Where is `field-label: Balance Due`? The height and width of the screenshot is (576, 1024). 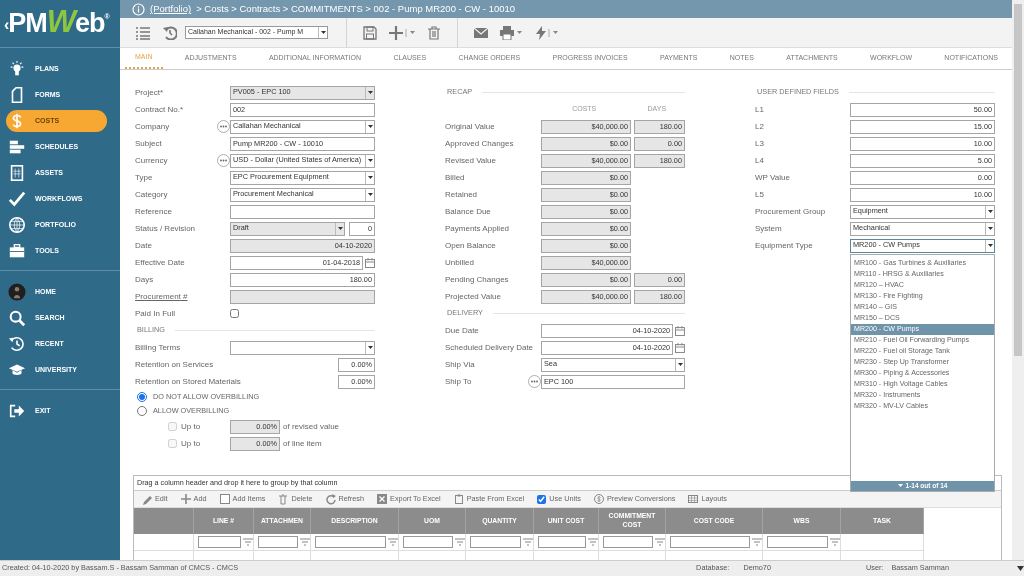
field-label: Balance Due is located at coordinates (468, 211).